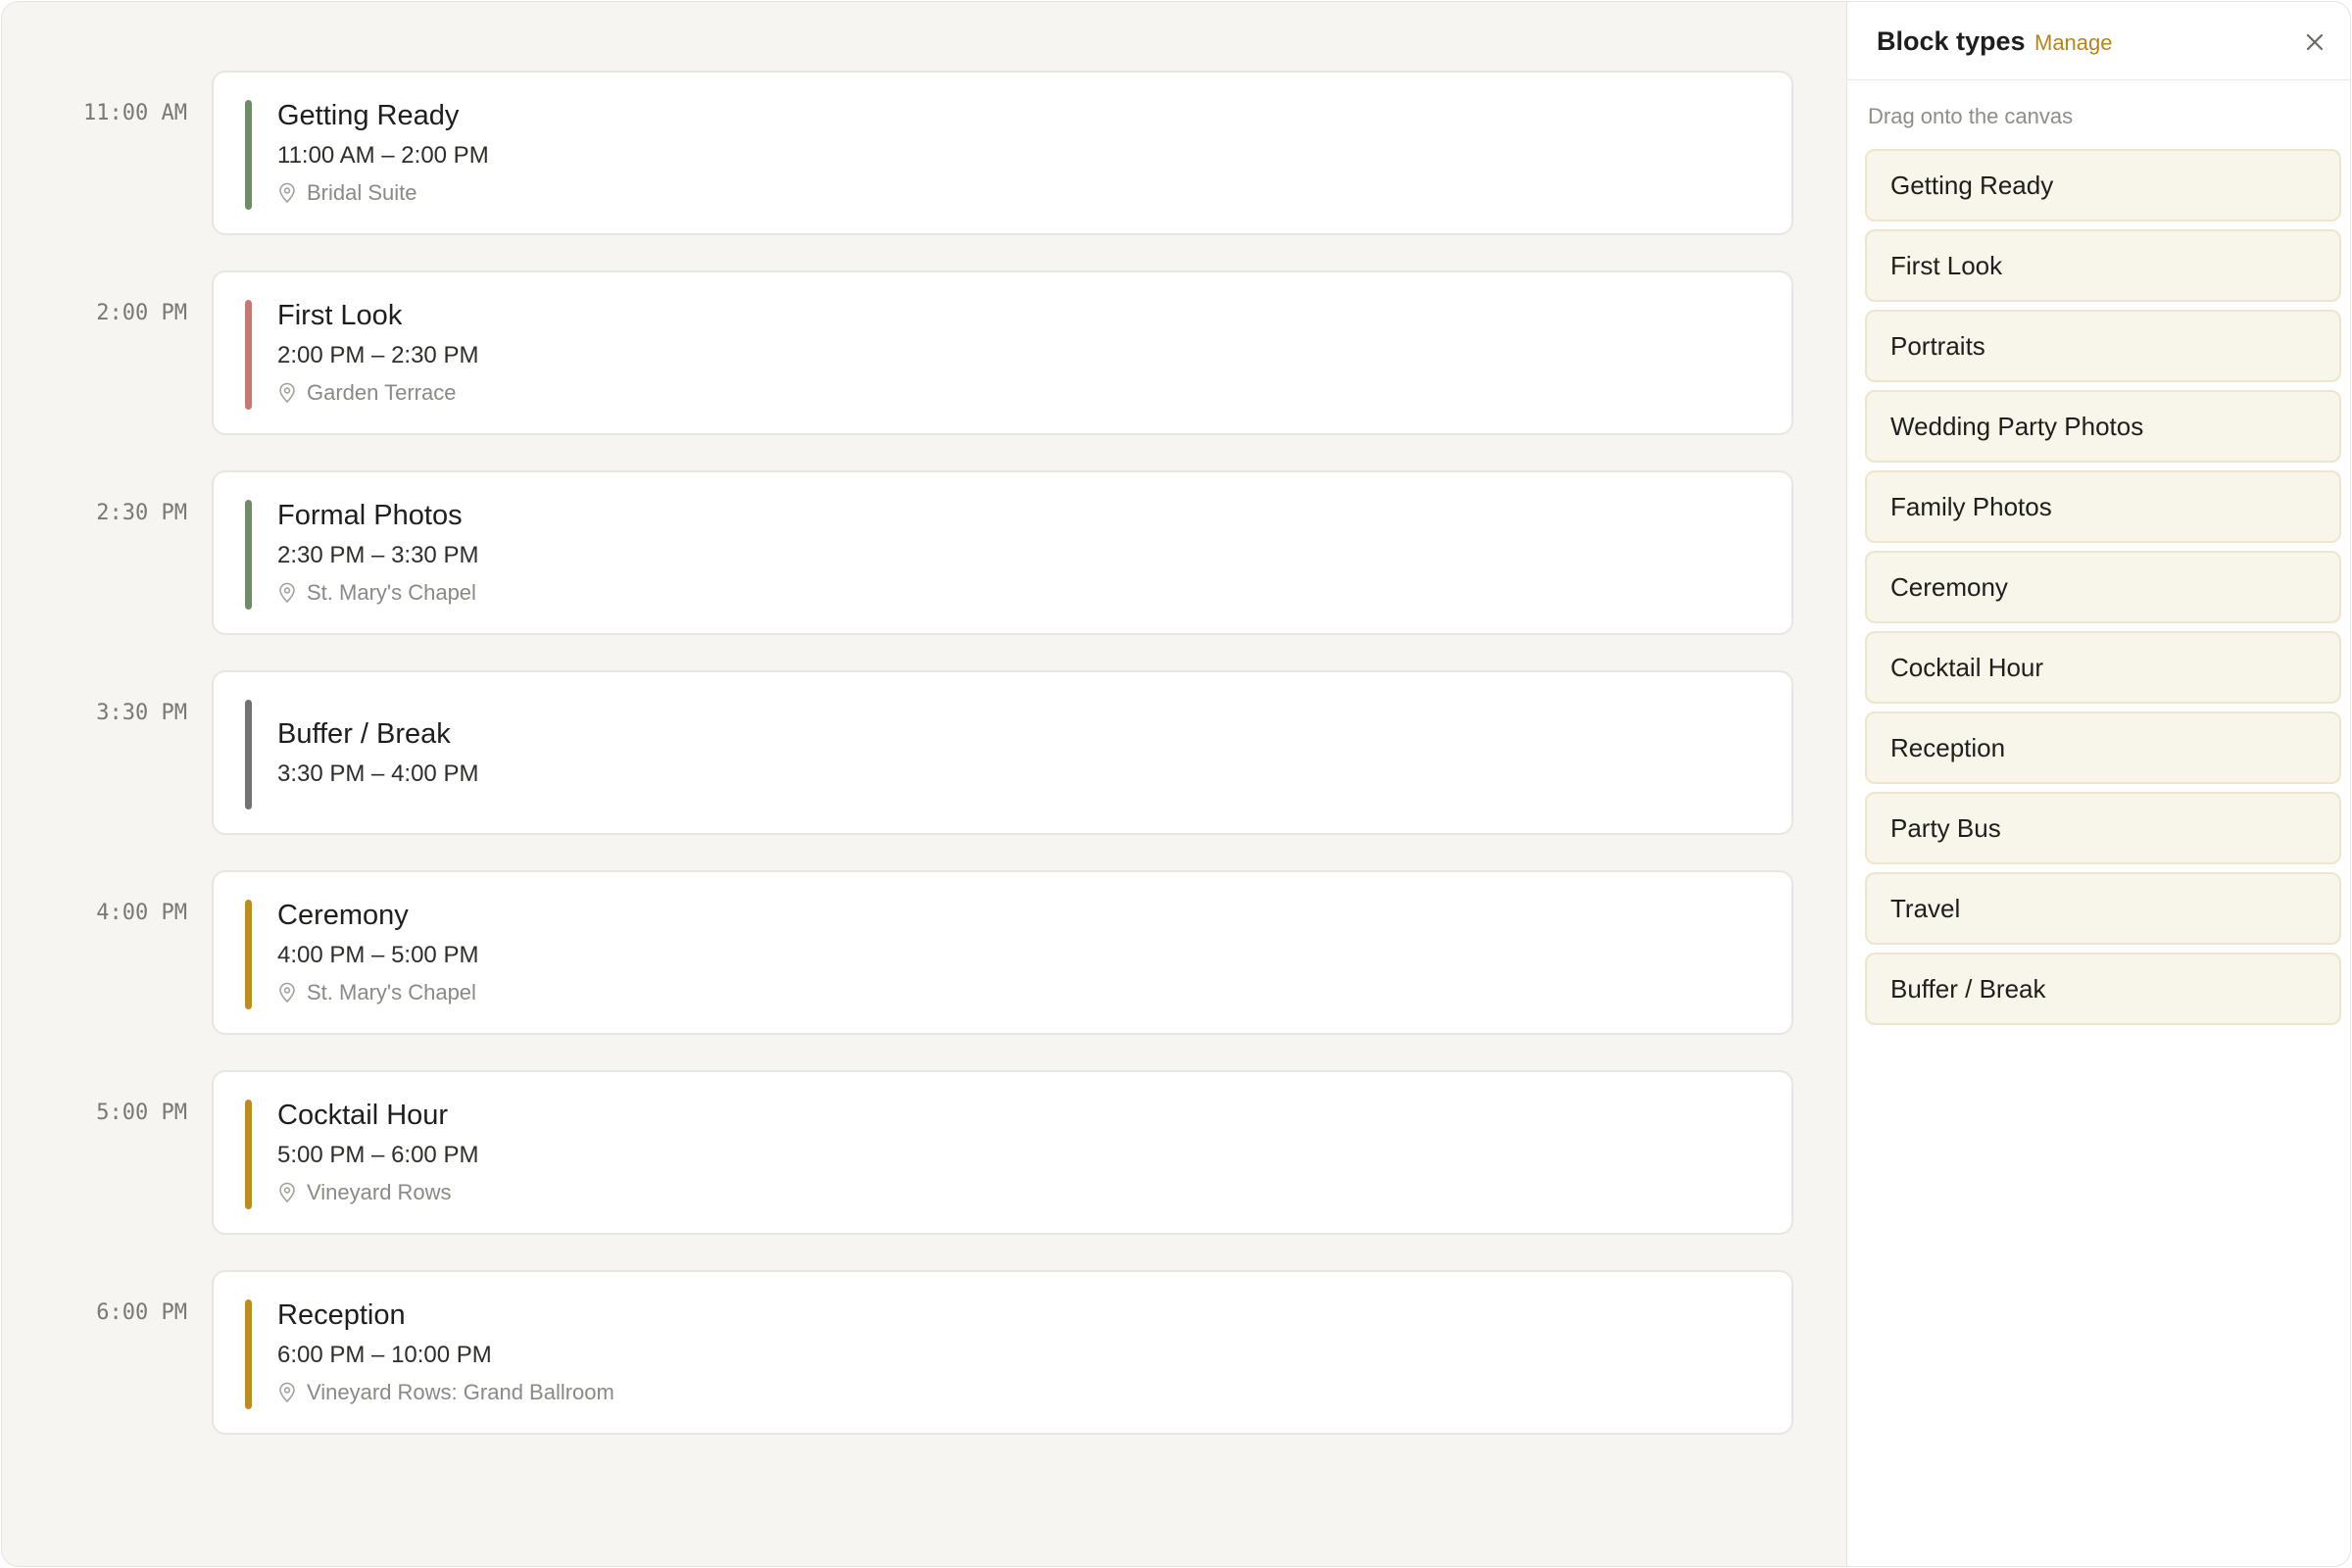 This screenshot has height=1568, width=2352. Describe the element at coordinates (2103, 667) in the screenshot. I see `palette-item-cocktail-hour: Cocktail Hour` at that location.